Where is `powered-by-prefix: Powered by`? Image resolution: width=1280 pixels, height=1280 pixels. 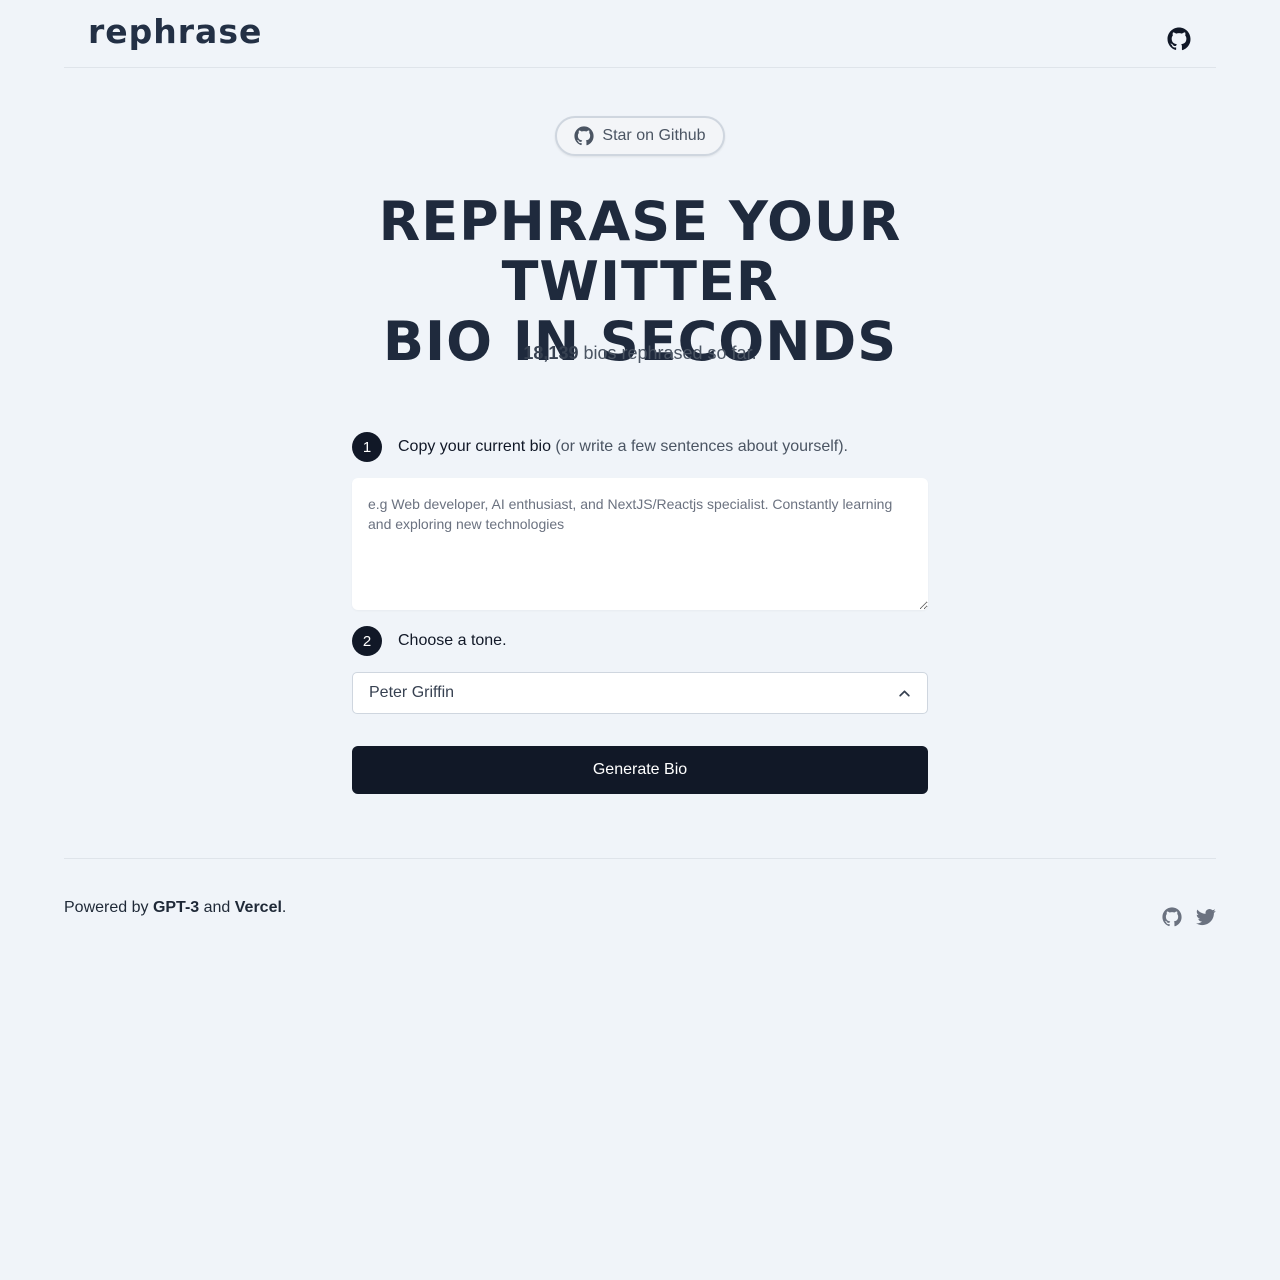
powered-by-prefix: Powered by is located at coordinates (108, 907).